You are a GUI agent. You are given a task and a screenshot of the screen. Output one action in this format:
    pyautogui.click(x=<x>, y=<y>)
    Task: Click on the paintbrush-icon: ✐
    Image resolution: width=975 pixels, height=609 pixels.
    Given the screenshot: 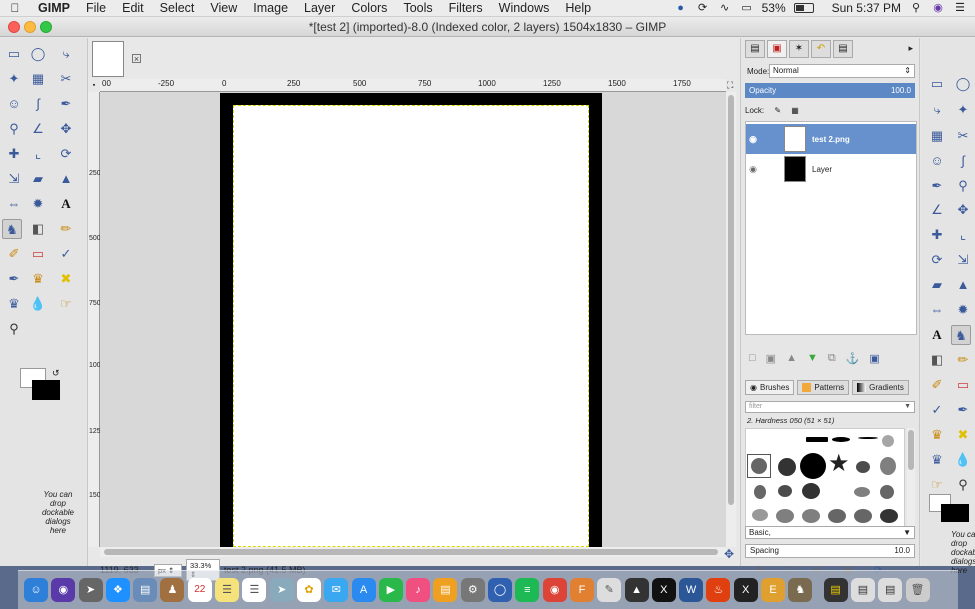 What is the action you would take?
    pyautogui.click(x=14, y=254)
    